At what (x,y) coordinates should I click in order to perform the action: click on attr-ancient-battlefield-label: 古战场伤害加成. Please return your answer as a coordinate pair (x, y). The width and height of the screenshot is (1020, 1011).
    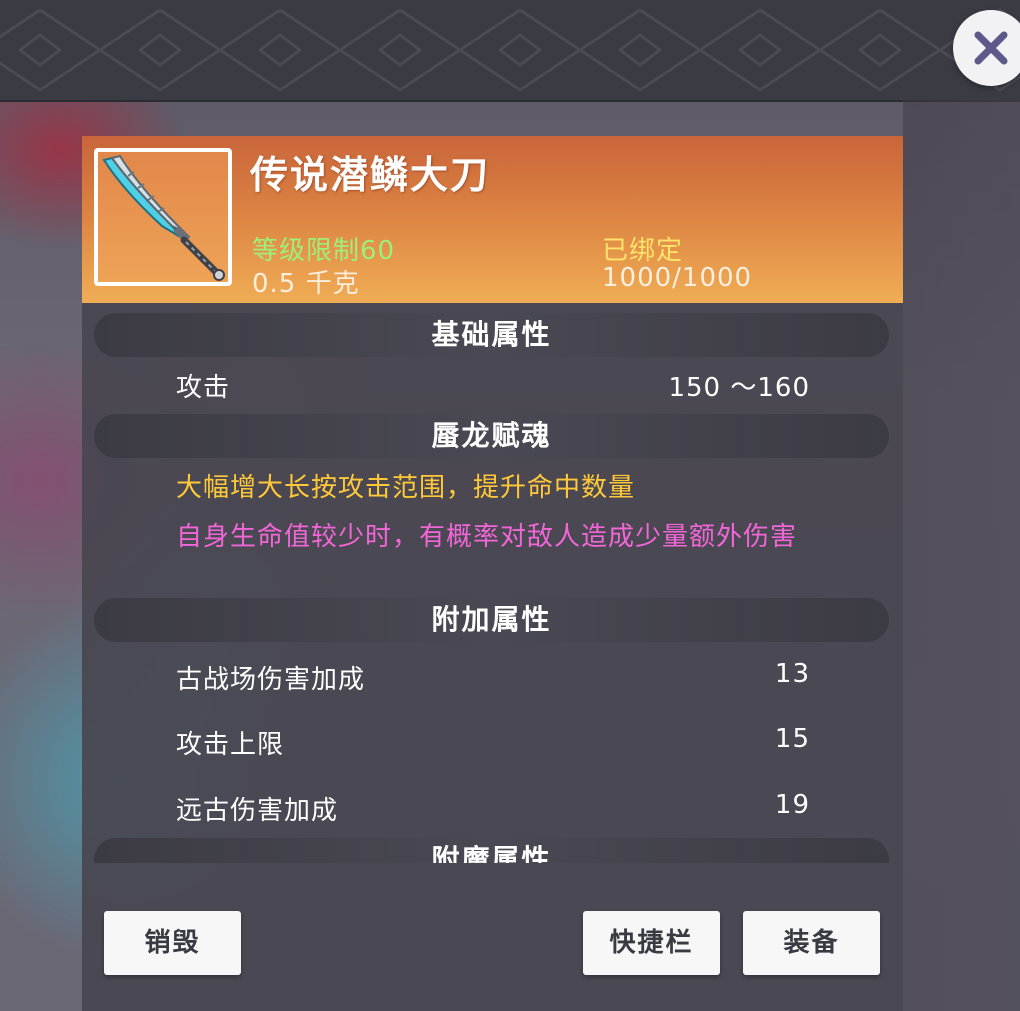
    Looking at the image, I should click on (271, 680).